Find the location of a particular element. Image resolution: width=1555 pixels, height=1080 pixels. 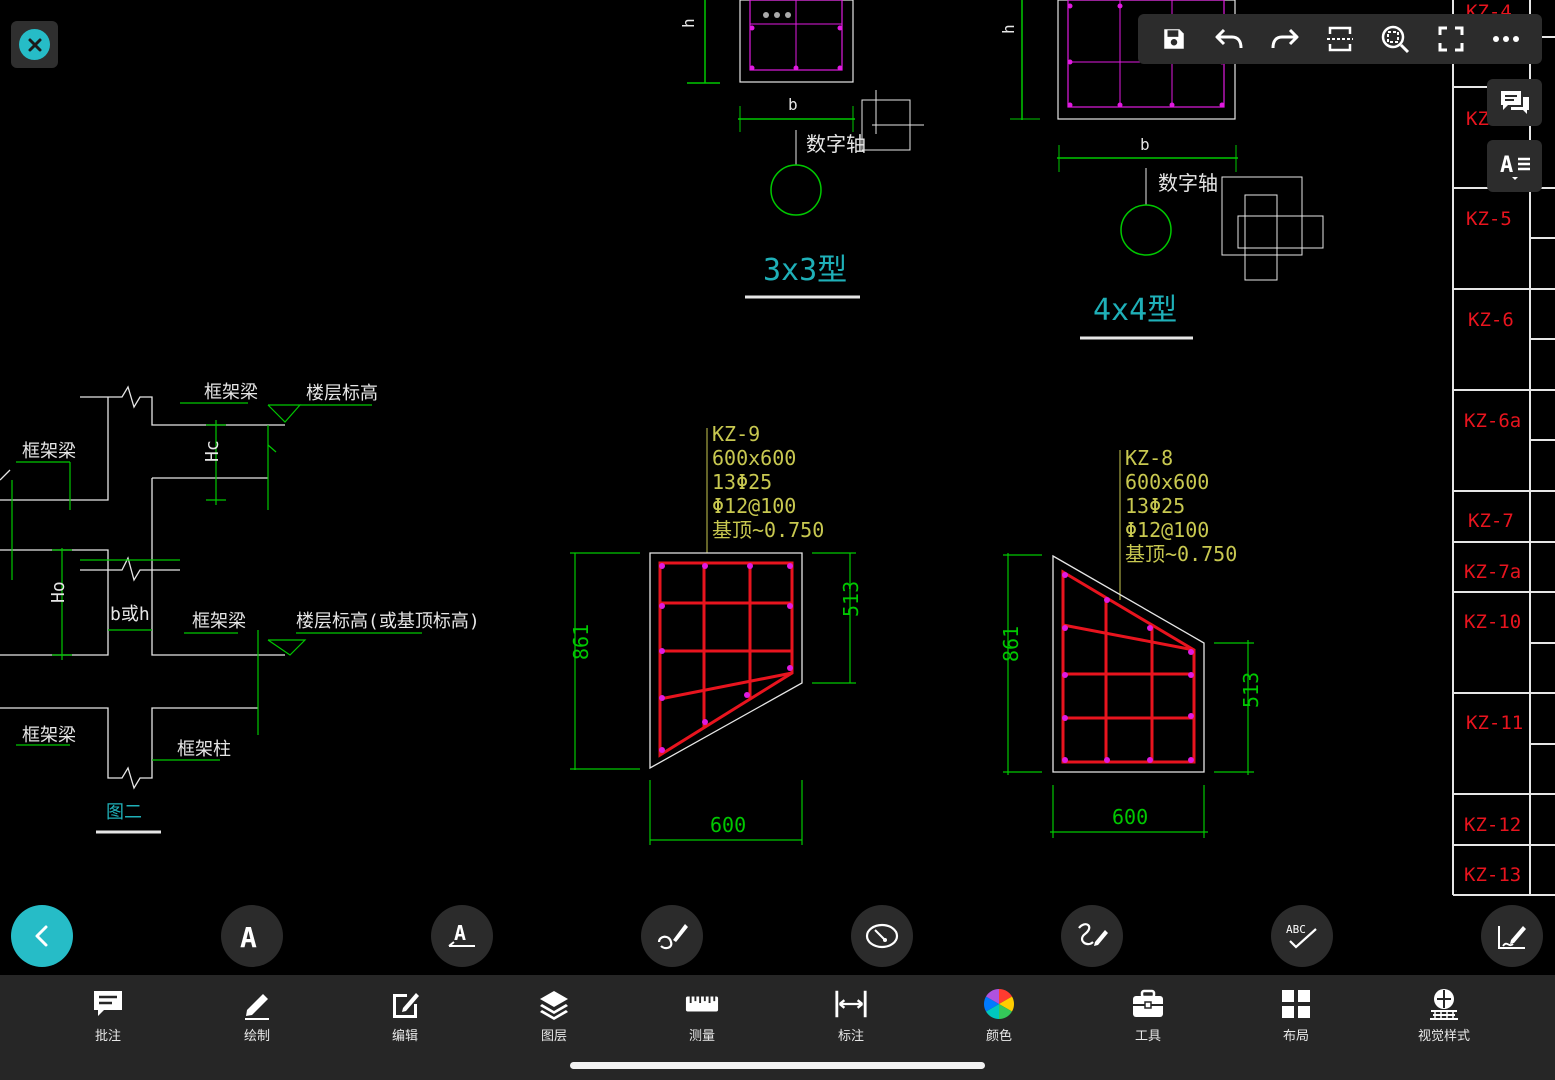

text-style-icon: A is located at coordinates (1515, 166).